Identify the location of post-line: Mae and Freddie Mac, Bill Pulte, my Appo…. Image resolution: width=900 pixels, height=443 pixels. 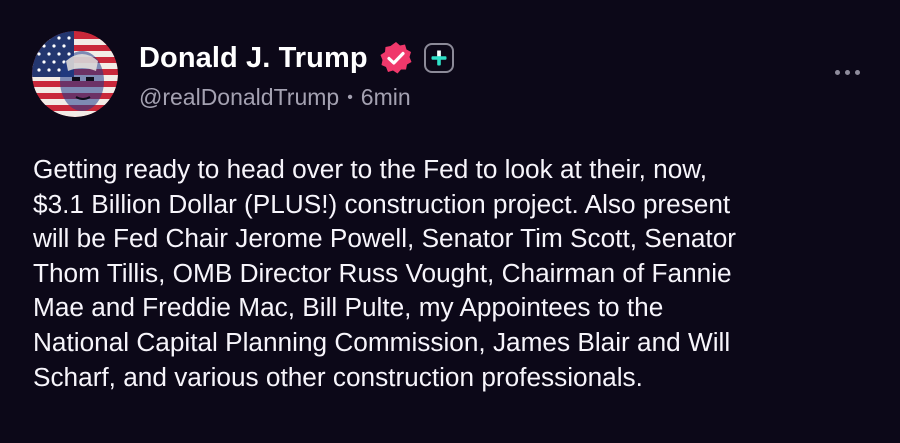
(348, 307).